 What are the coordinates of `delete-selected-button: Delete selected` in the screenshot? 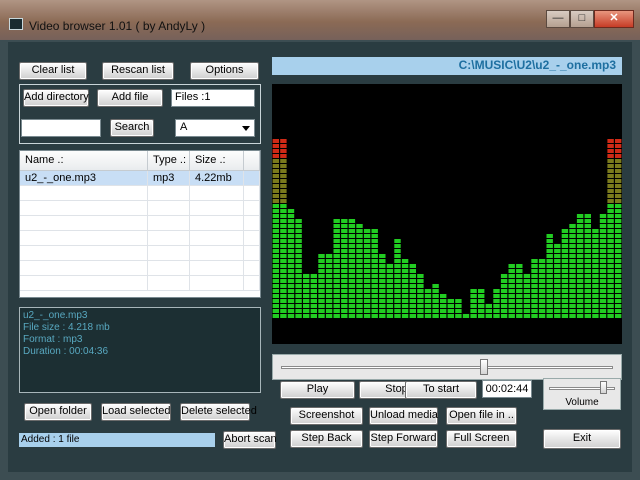 It's located at (218, 412).